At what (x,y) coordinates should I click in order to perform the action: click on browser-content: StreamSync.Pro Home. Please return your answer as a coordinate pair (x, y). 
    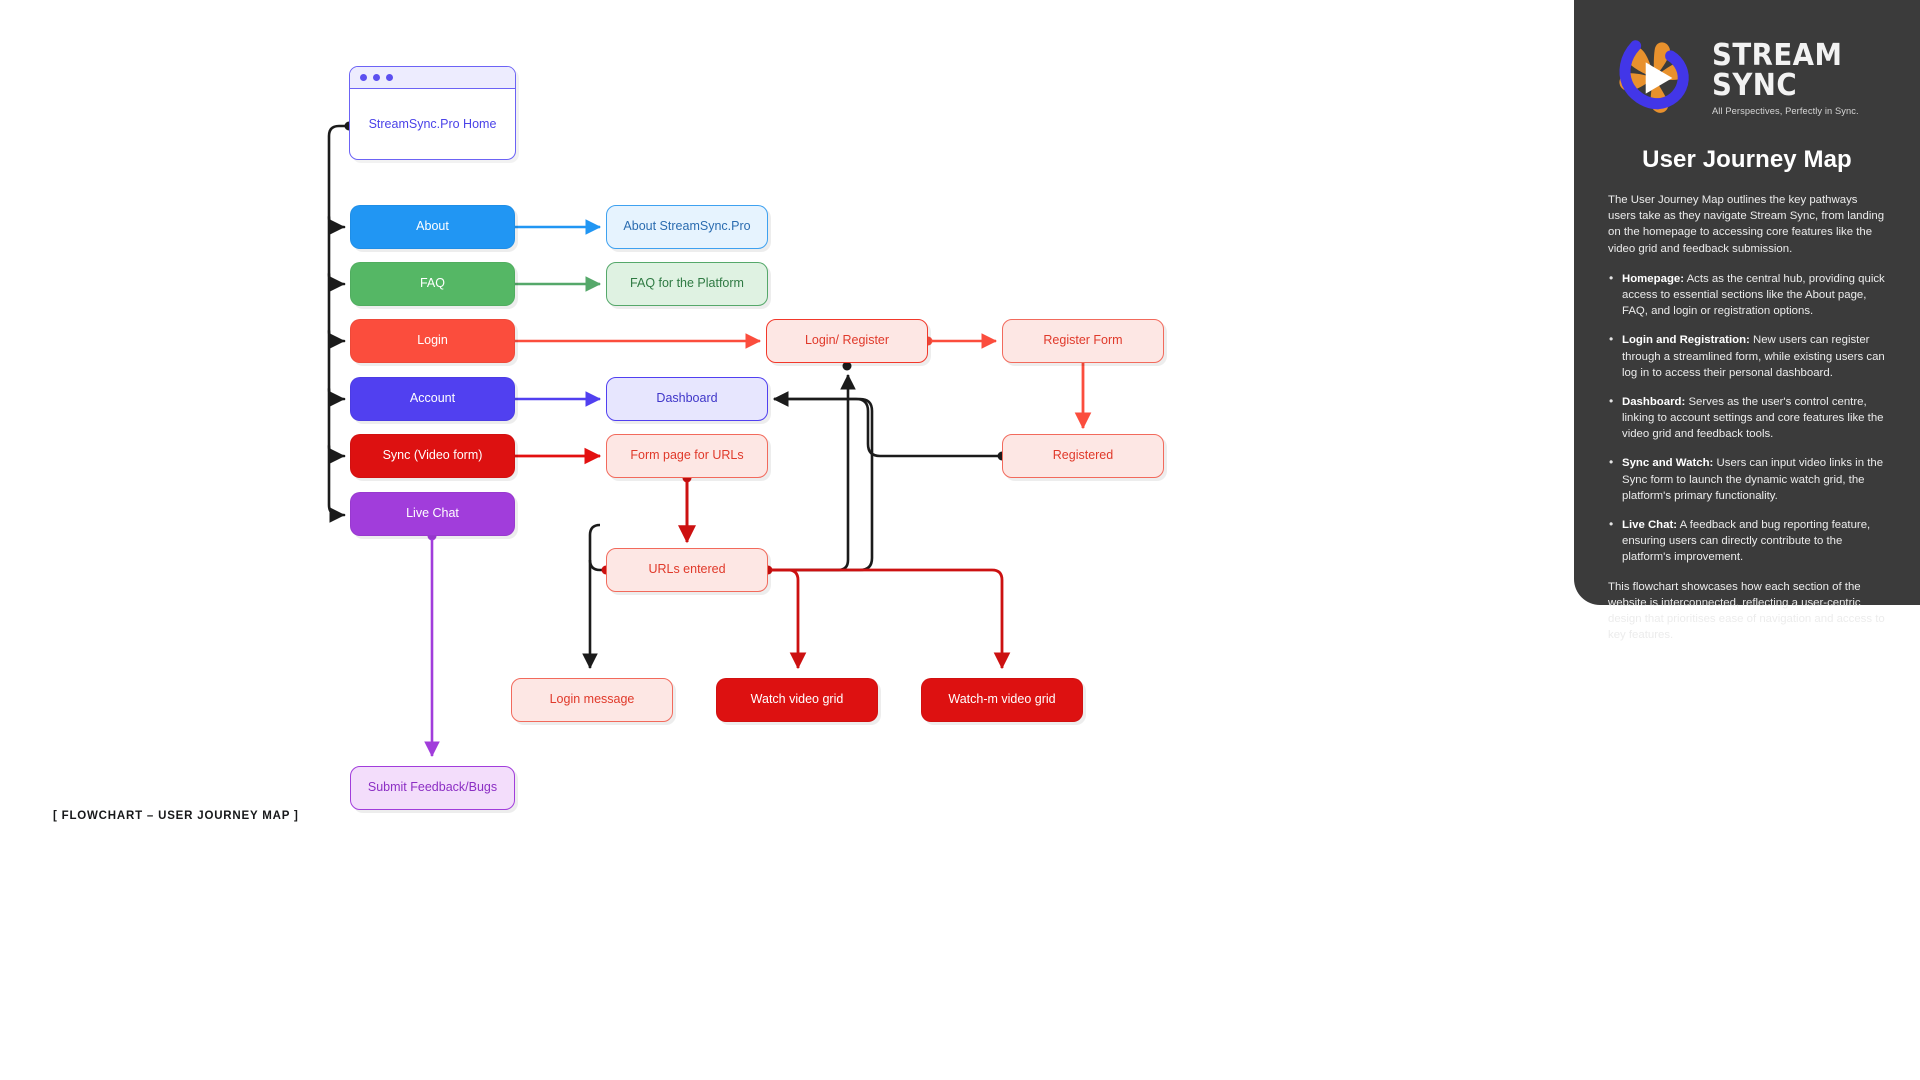
    Looking at the image, I should click on (432, 124).